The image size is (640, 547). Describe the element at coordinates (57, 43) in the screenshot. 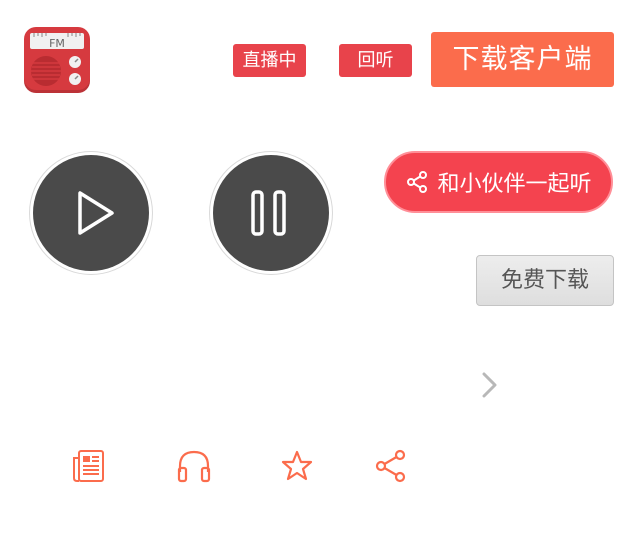

I see `logo-fm-text: FM` at that location.